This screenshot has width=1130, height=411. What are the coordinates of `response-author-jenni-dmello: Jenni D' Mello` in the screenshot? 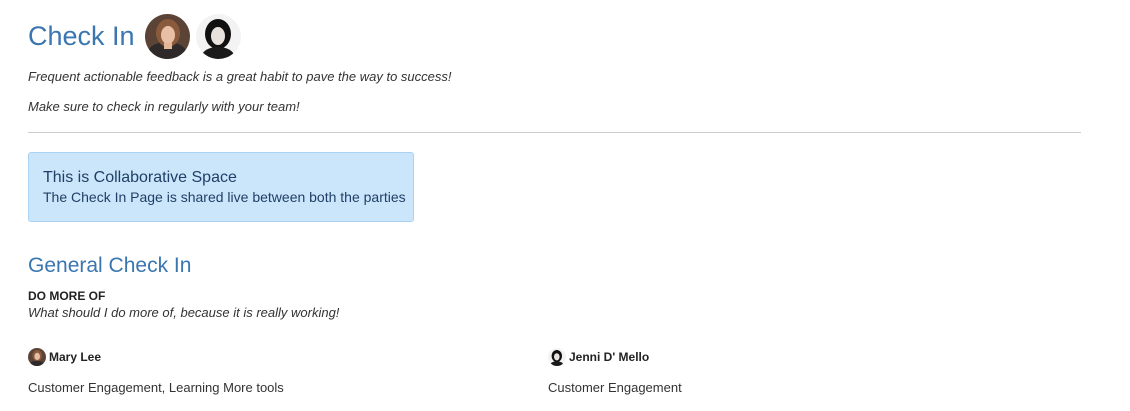 It's located at (598, 357).